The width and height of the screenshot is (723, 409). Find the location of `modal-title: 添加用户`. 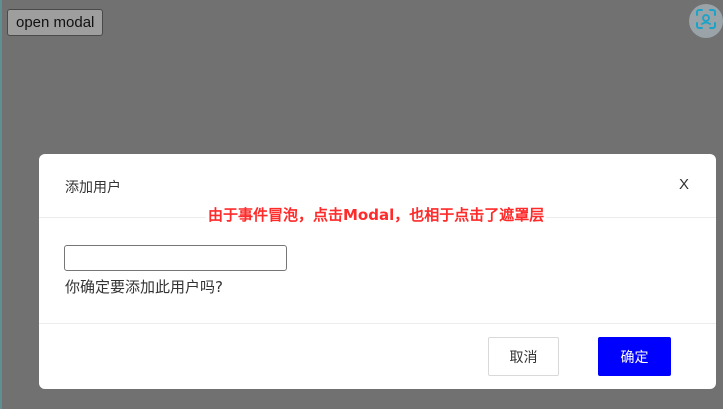

modal-title: 添加用户 is located at coordinates (93, 188).